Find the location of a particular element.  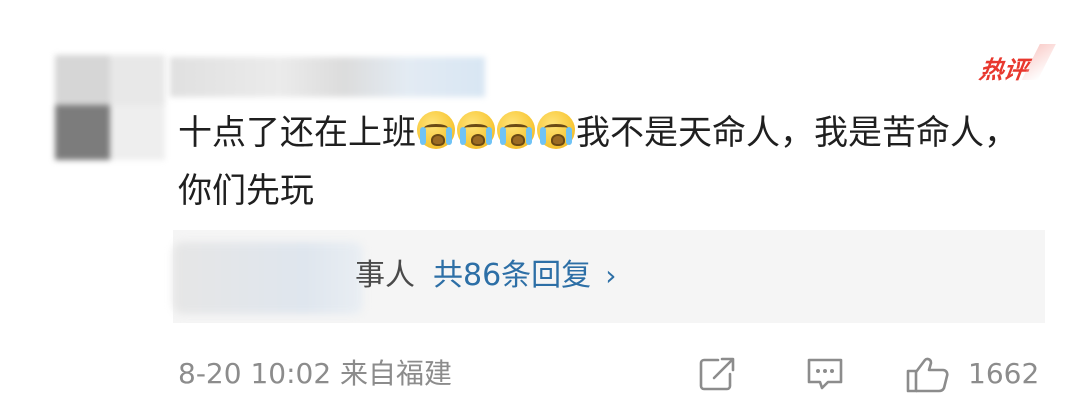

thumbs-up-icon is located at coordinates (929, 375).